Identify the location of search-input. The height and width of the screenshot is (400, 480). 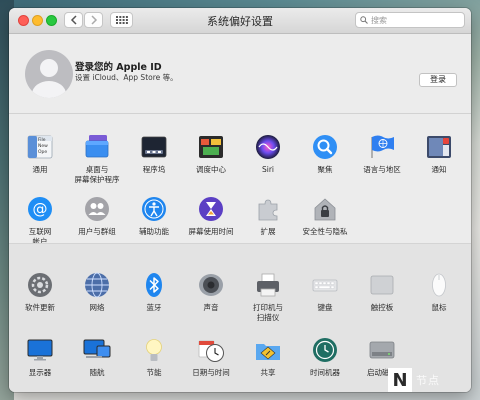
(412, 20).